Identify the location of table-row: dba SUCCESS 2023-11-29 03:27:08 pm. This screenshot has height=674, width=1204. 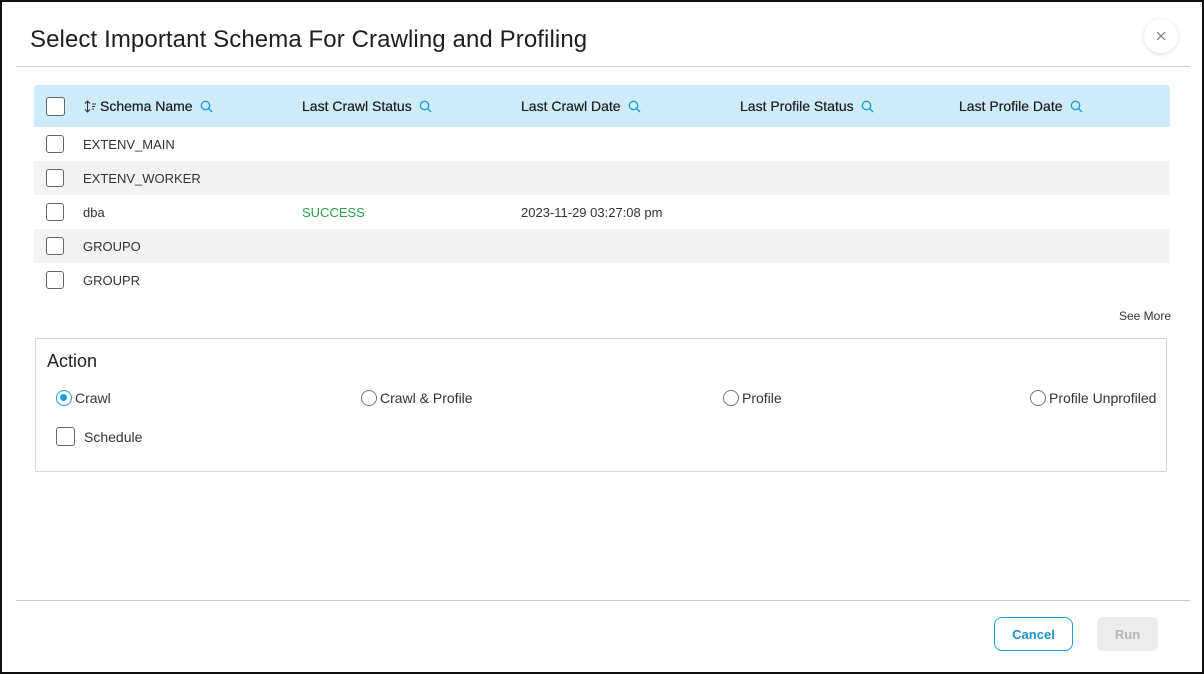
(602, 212).